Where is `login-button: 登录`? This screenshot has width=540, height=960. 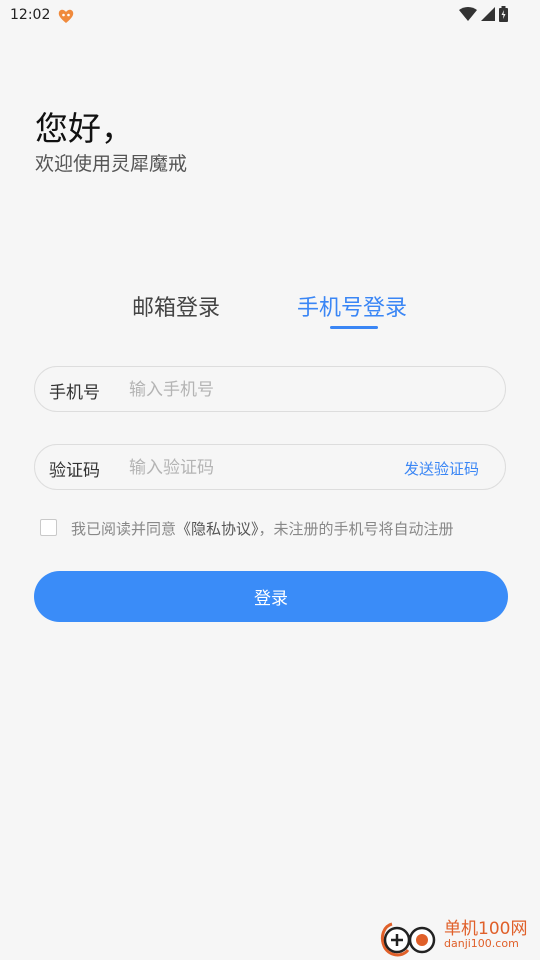
login-button: 登录 is located at coordinates (271, 596).